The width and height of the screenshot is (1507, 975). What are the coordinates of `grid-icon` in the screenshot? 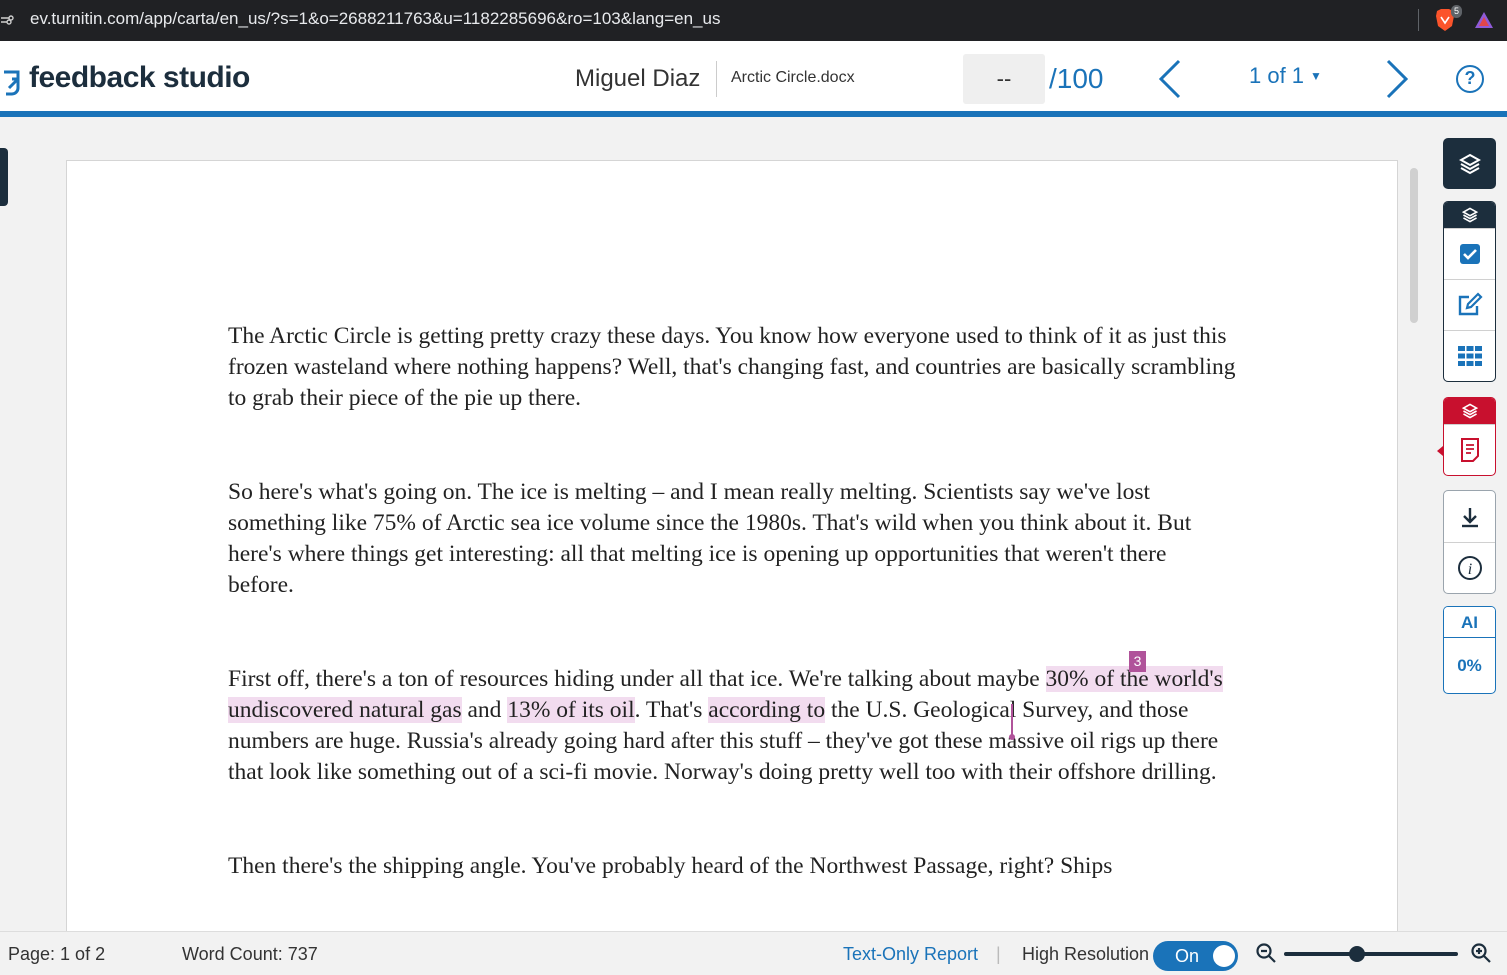 It's located at (1469, 356).